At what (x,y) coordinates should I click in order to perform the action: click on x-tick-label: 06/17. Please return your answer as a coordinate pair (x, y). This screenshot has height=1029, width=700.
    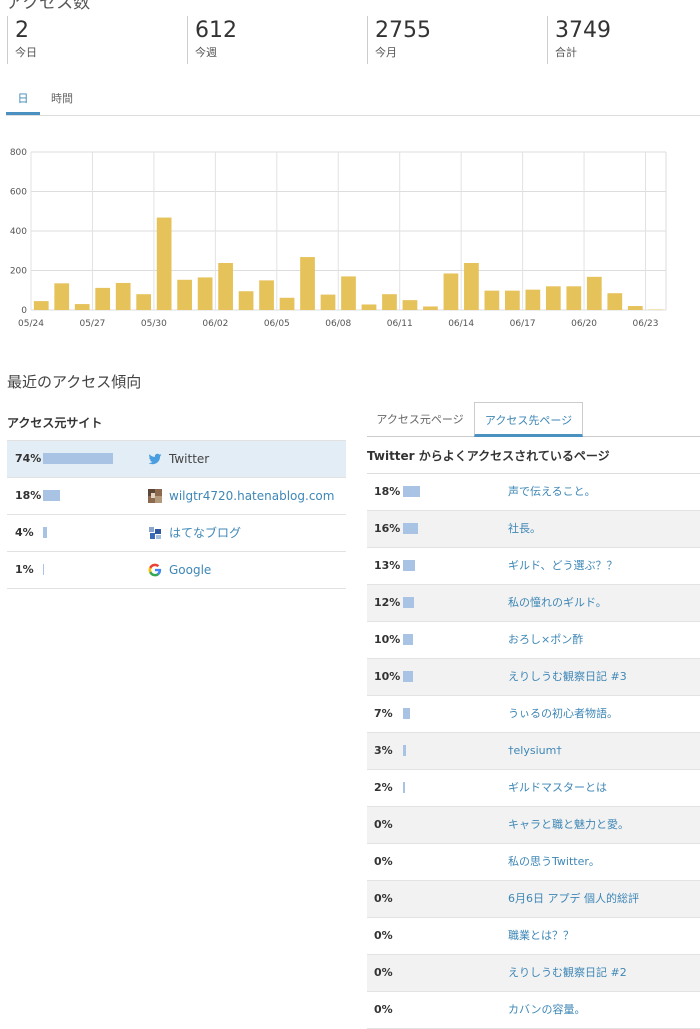
    Looking at the image, I should click on (523, 324).